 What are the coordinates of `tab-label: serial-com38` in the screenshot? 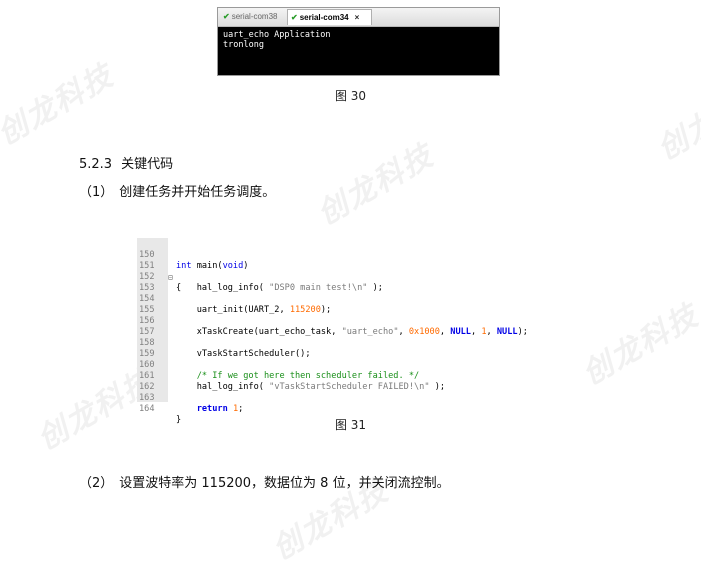 It's located at (254, 16).